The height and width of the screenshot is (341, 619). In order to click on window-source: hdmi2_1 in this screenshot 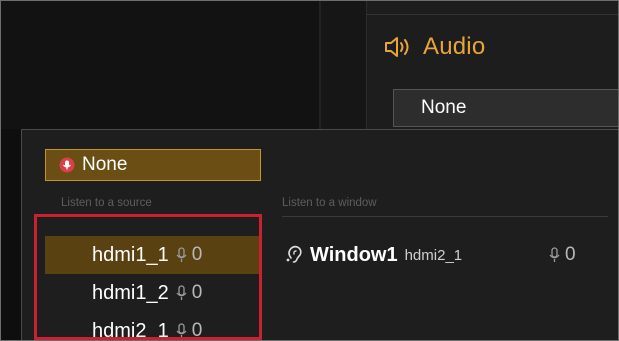, I will do `click(433, 255)`.